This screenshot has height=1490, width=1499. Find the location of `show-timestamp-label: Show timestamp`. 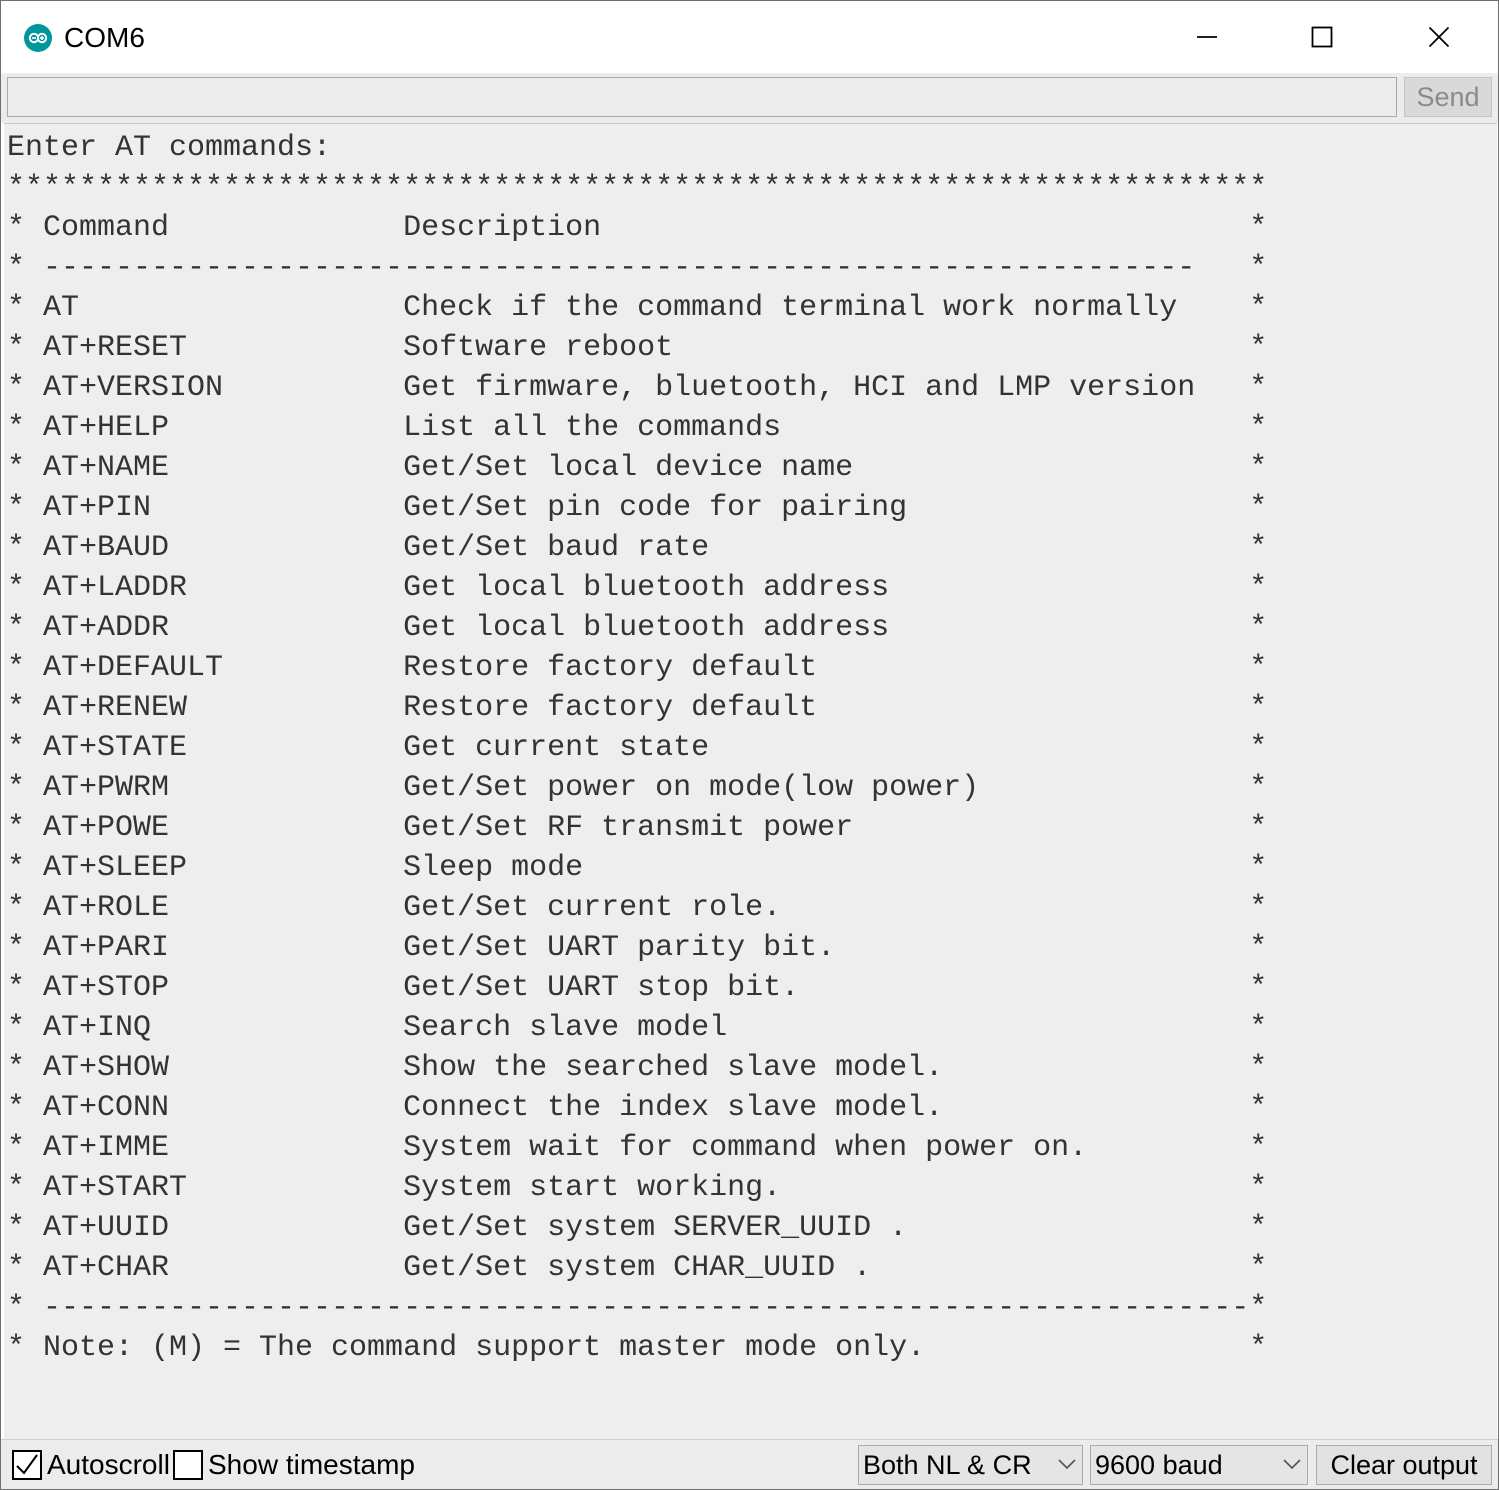

show-timestamp-label: Show timestamp is located at coordinates (311, 1464).